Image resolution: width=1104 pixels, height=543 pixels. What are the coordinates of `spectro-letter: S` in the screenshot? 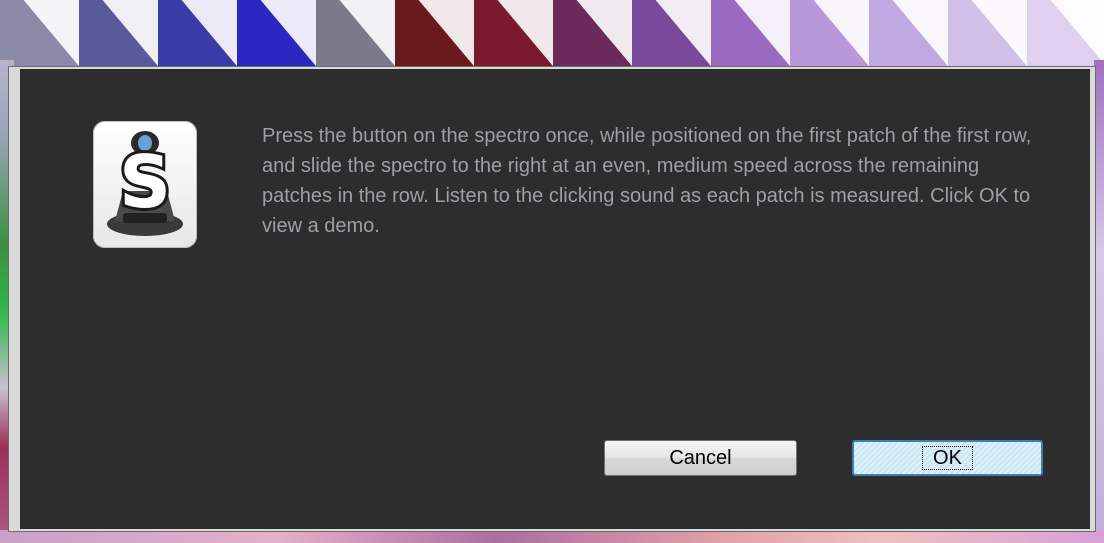 It's located at (145, 182).